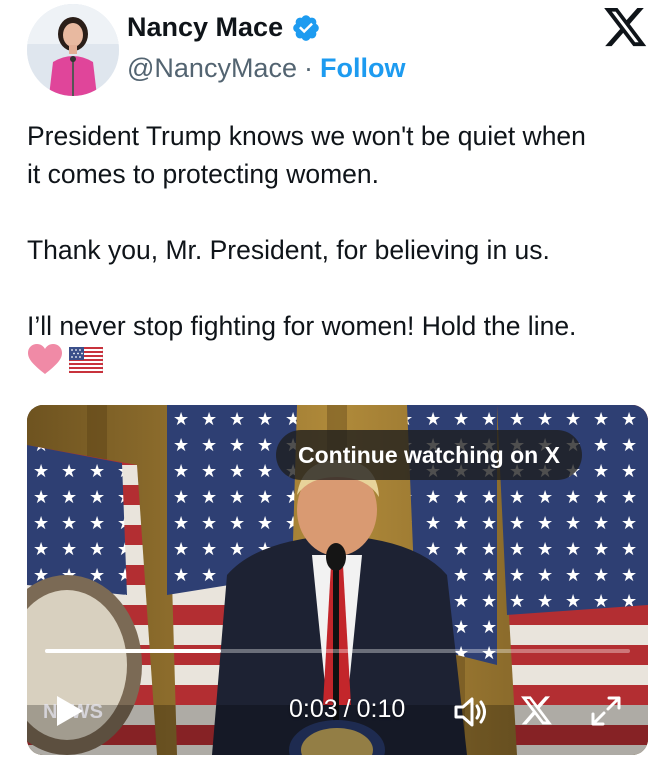  I want to click on follow-button: Follow, so click(362, 68).